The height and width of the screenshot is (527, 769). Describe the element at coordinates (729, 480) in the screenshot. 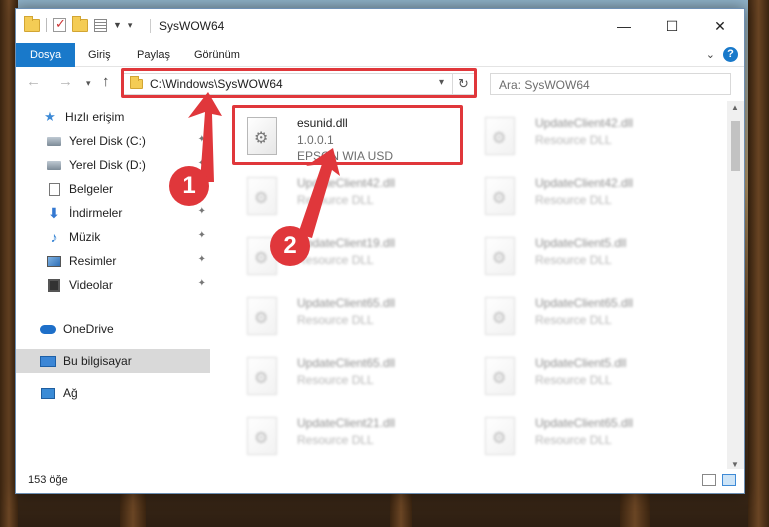

I see `tiles-view-icon` at that location.